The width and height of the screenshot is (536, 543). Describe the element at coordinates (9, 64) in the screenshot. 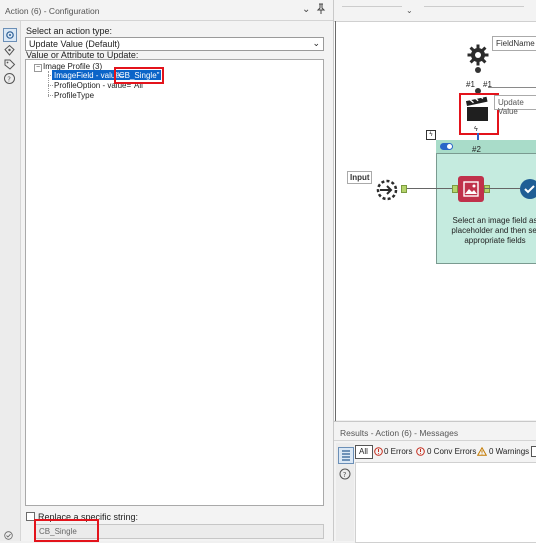

I see `tag-icon` at that location.